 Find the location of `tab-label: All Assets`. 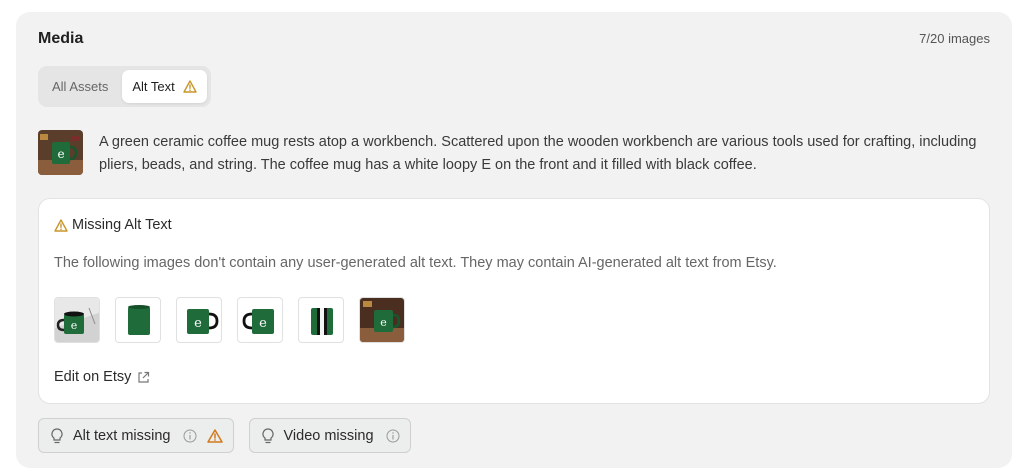

tab-label: All Assets is located at coordinates (80, 86).